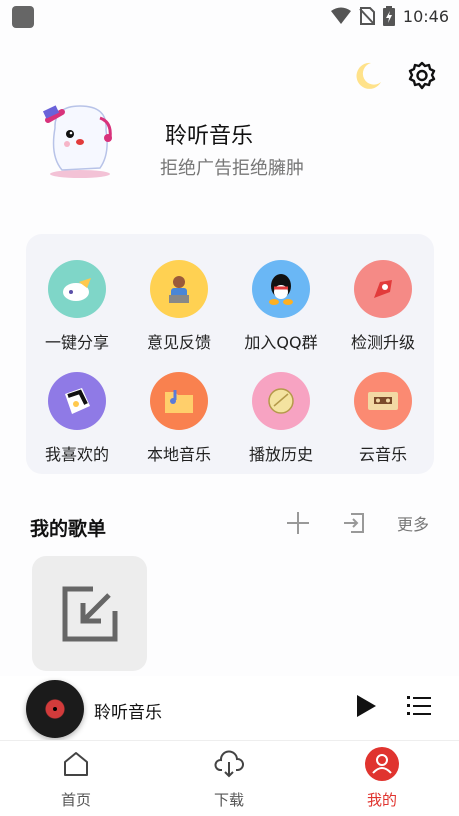 The height and width of the screenshot is (816, 459). Describe the element at coordinates (76, 454) in the screenshot. I see `grid-label: 我喜欢的` at that location.